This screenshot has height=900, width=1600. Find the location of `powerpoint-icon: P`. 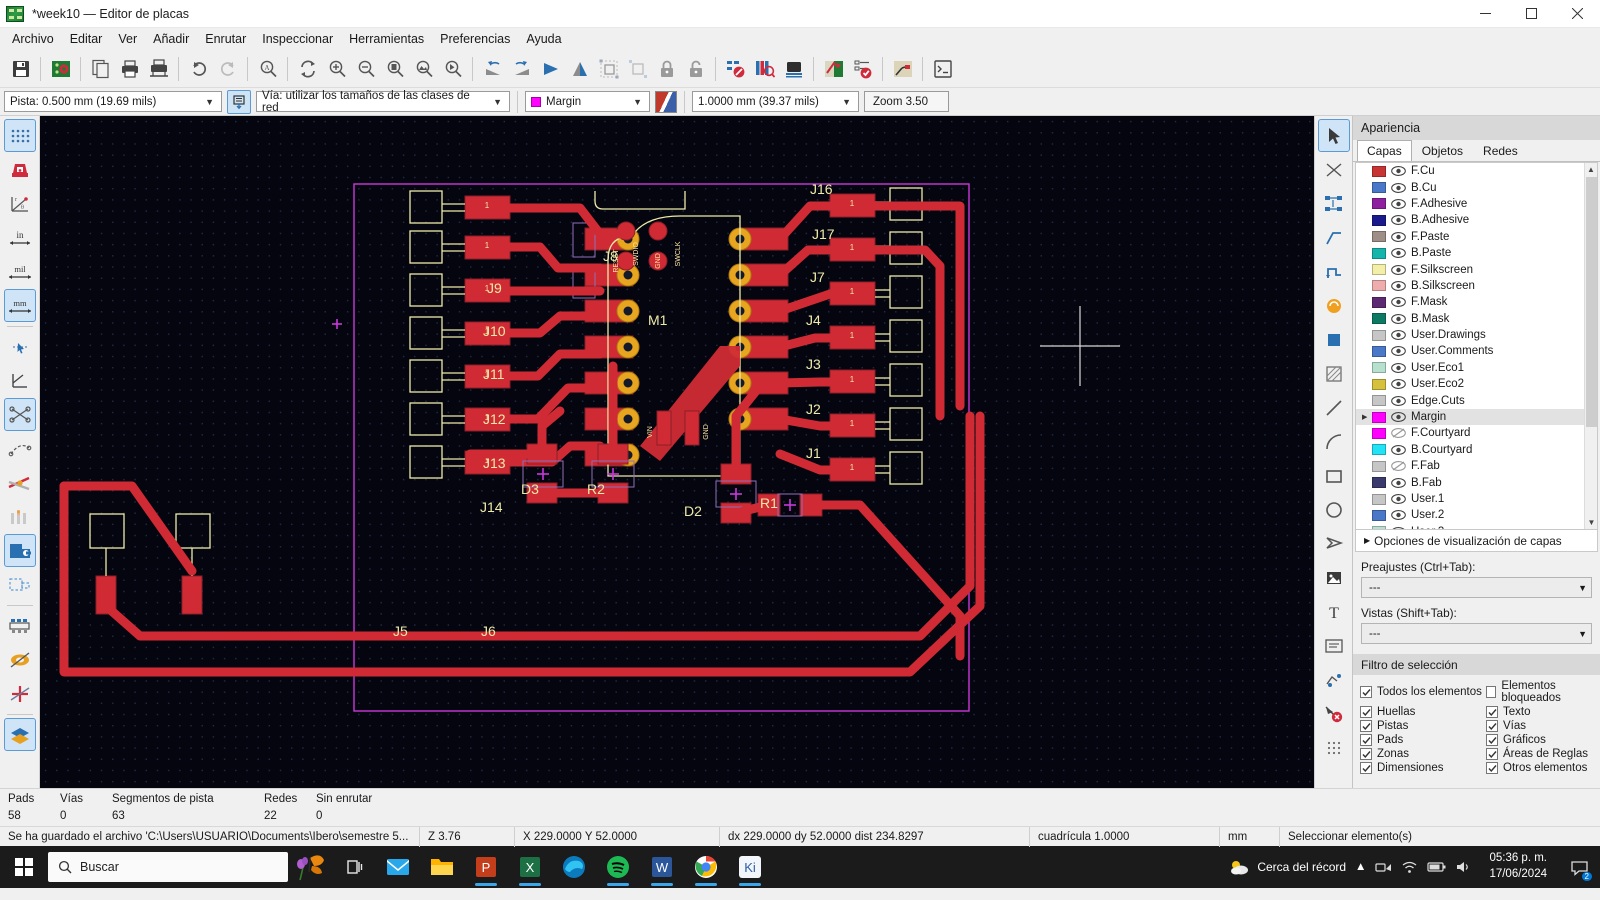

powerpoint-icon: P is located at coordinates (486, 867).